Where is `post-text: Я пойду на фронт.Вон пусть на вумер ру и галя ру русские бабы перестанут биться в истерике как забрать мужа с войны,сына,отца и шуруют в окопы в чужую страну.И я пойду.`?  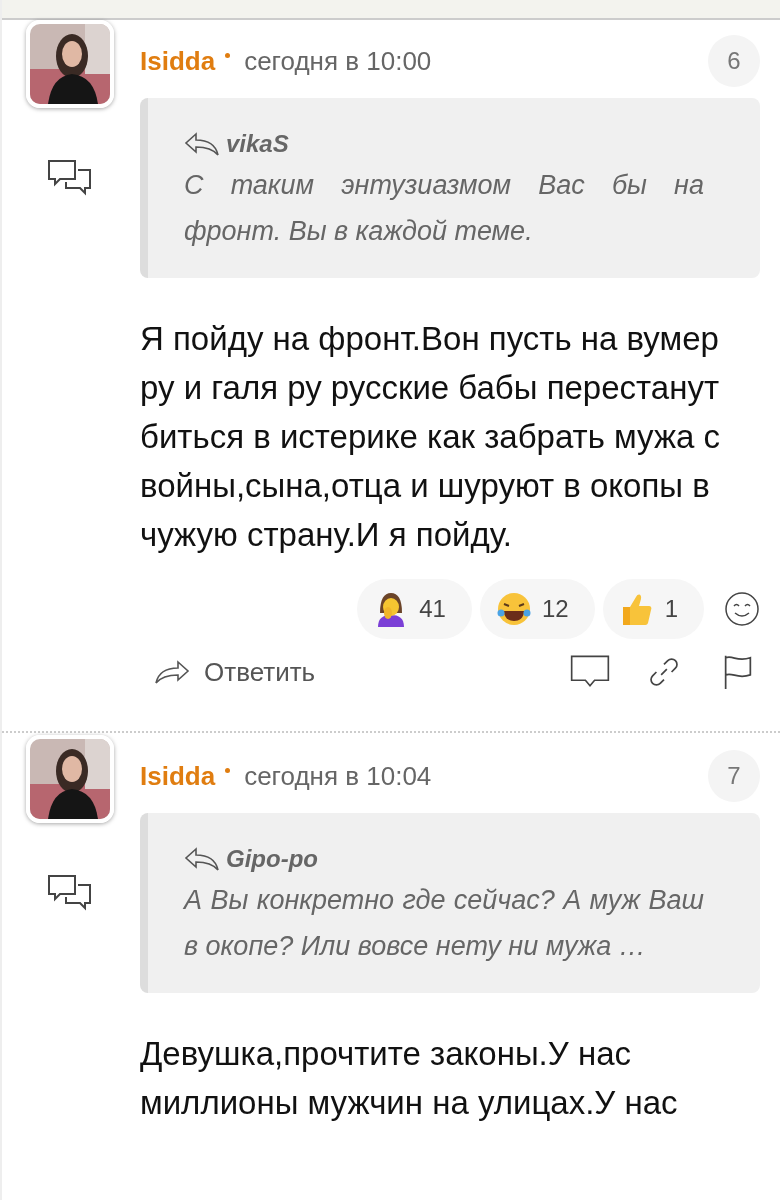 post-text: Я пойду на фронт.Вон пусть на вумер ру и галя ру русские бабы перестанут биться в истерике как забрать мужа с войны,сына,отца и шуруют в окопы в чужую страну.И я пойду. is located at coordinates (430, 437).